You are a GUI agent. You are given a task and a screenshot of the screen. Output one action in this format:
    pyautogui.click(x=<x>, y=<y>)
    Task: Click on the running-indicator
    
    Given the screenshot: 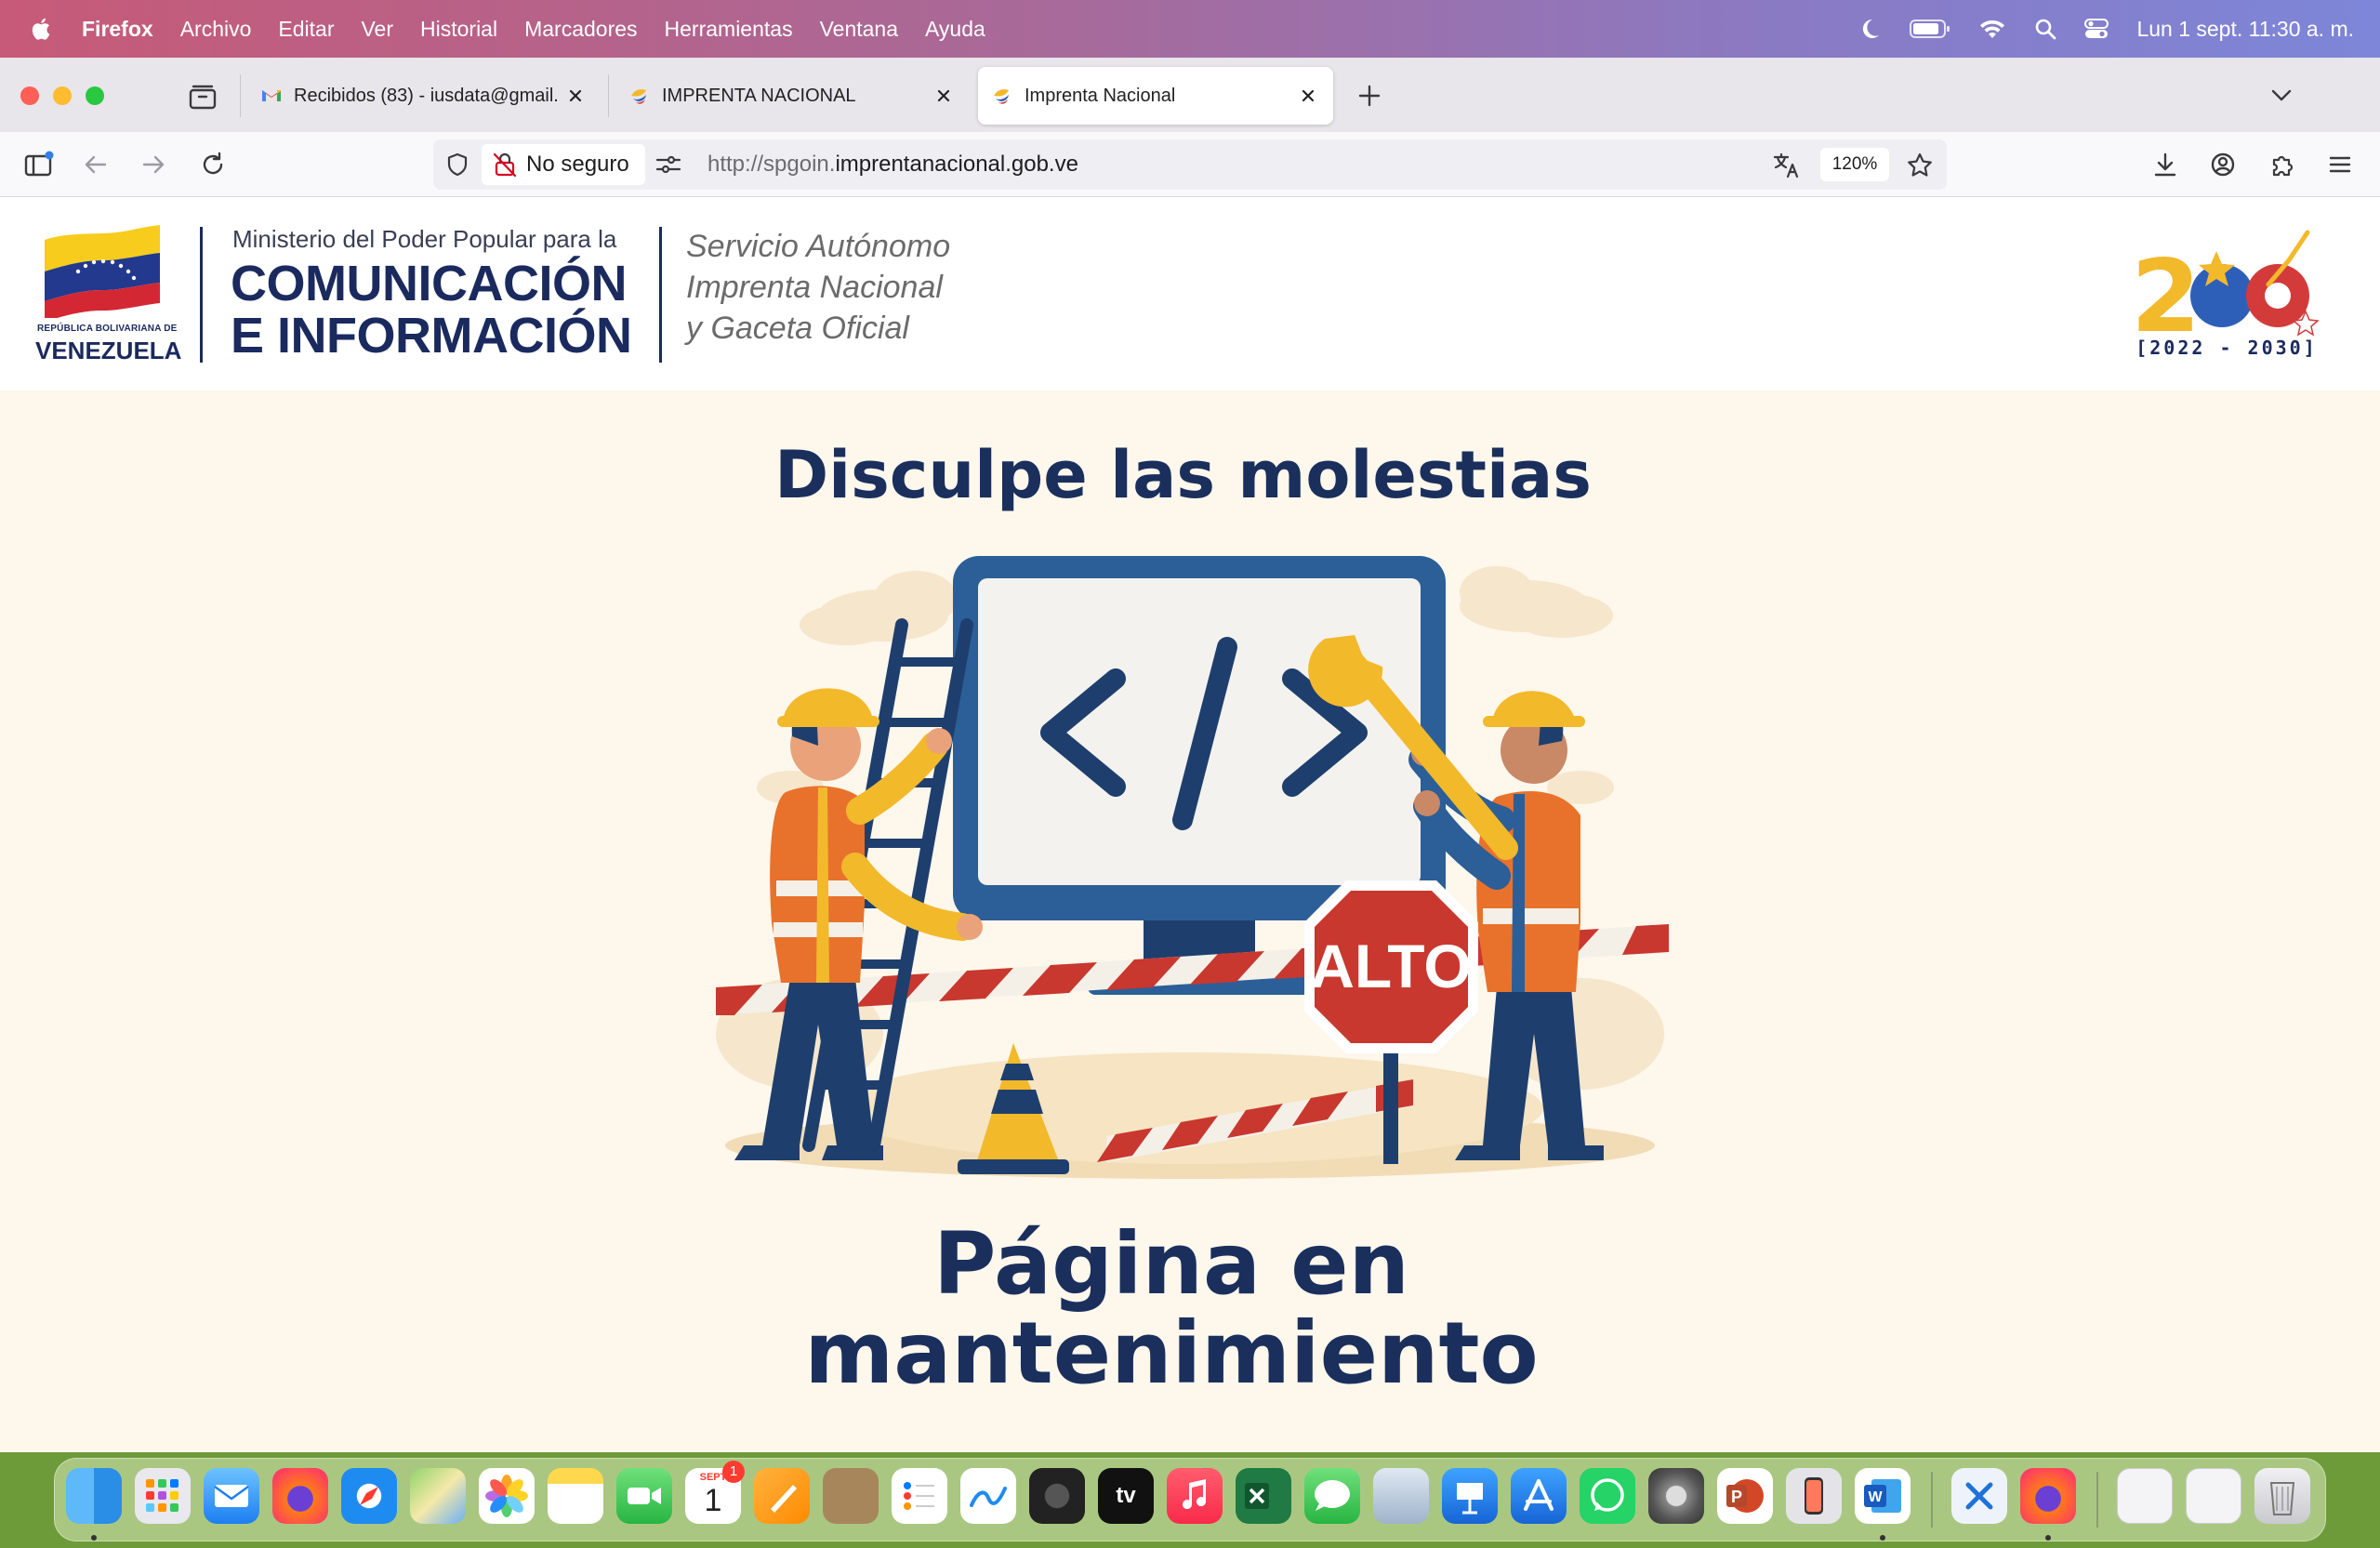 What is the action you would take?
    pyautogui.click(x=1882, y=1538)
    